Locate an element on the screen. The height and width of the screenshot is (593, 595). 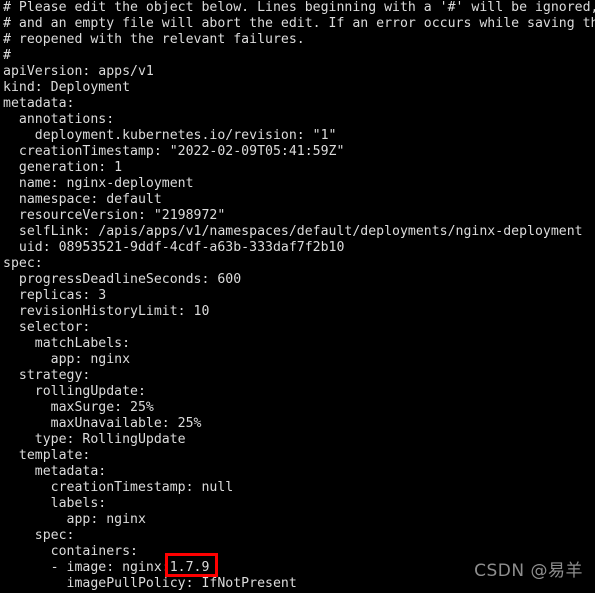
code-line: namespace: default is located at coordinates (82, 199).